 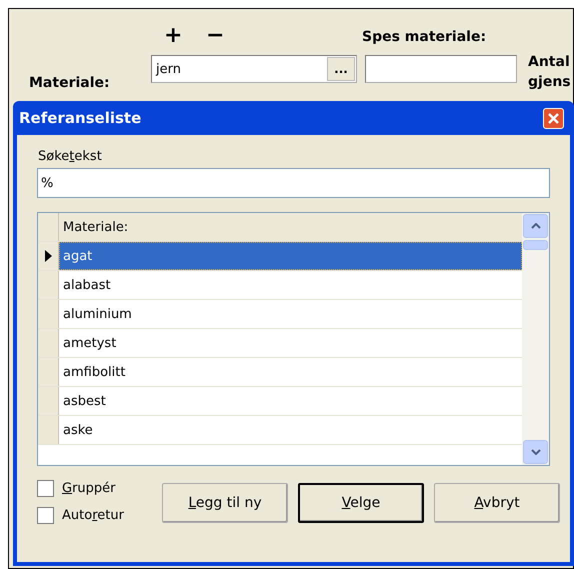 What do you see at coordinates (441, 69) in the screenshot?
I see `spec-material-field` at bounding box center [441, 69].